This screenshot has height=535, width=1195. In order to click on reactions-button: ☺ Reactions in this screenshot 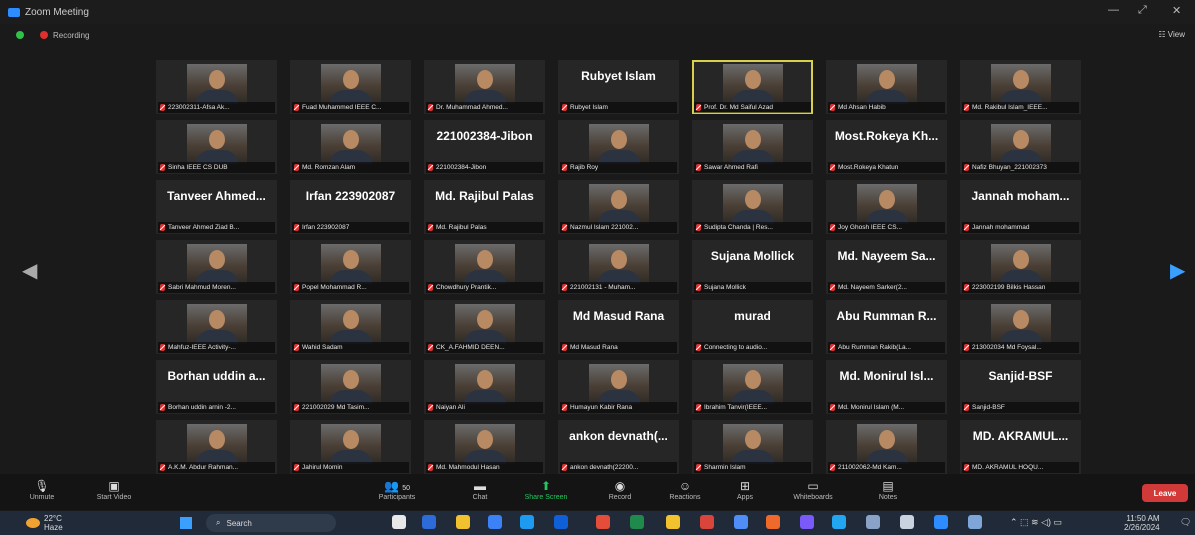, I will do `click(685, 489)`.